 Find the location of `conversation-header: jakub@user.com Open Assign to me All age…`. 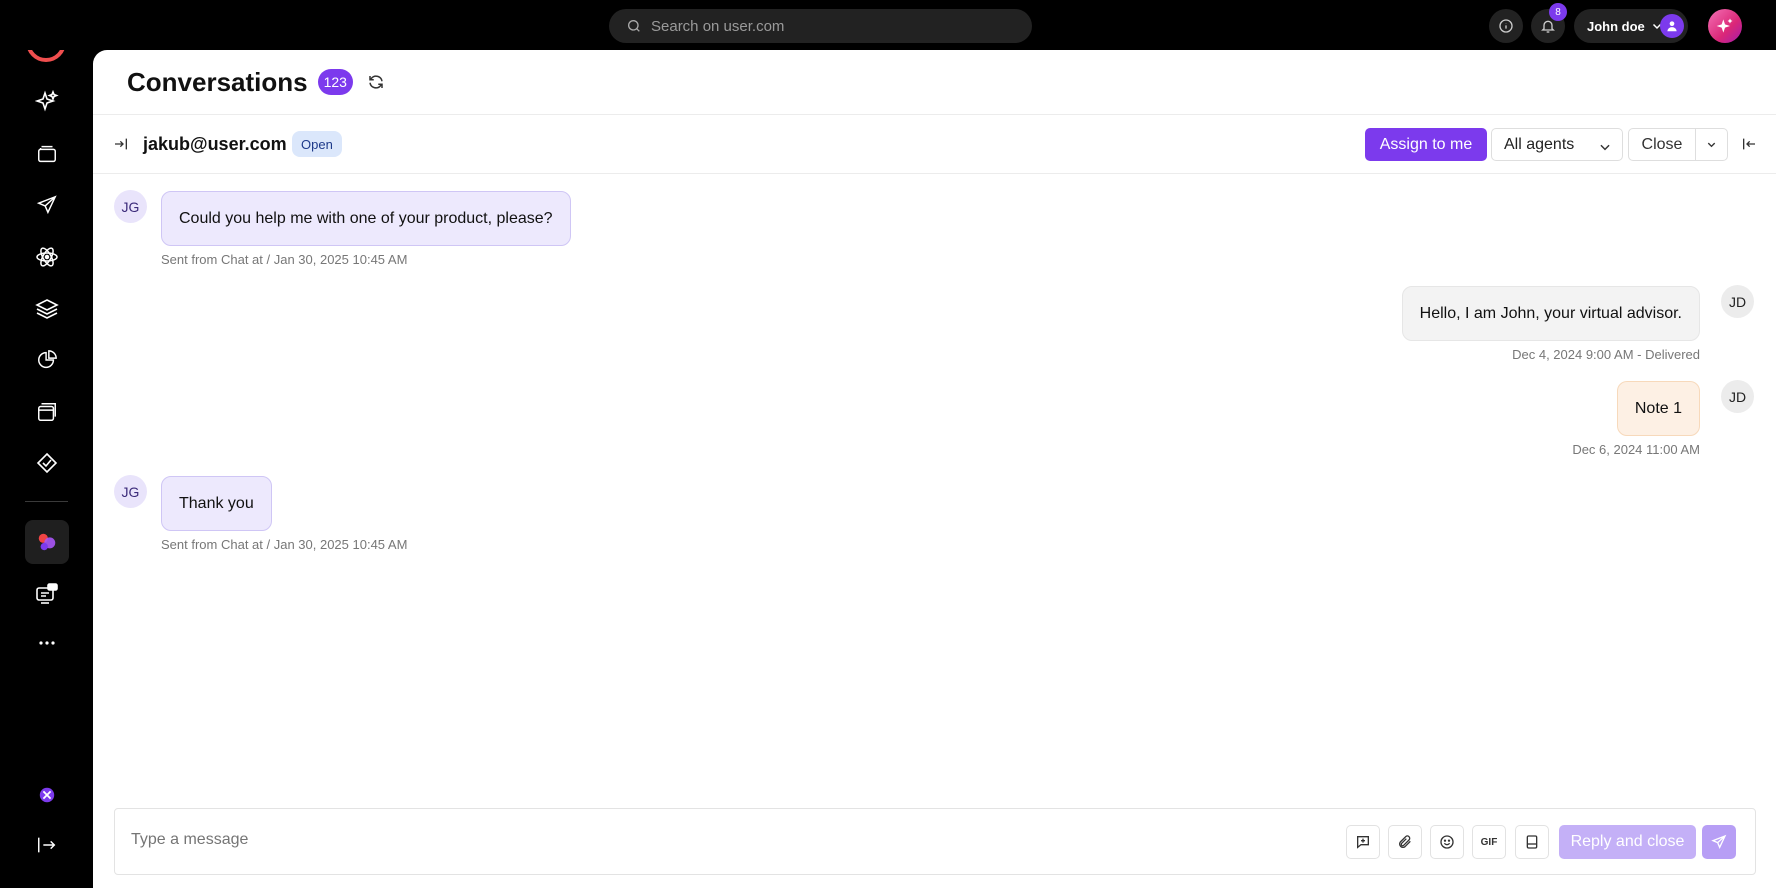

conversation-header: jakub@user.com Open Assign to me All age… is located at coordinates (934, 144).